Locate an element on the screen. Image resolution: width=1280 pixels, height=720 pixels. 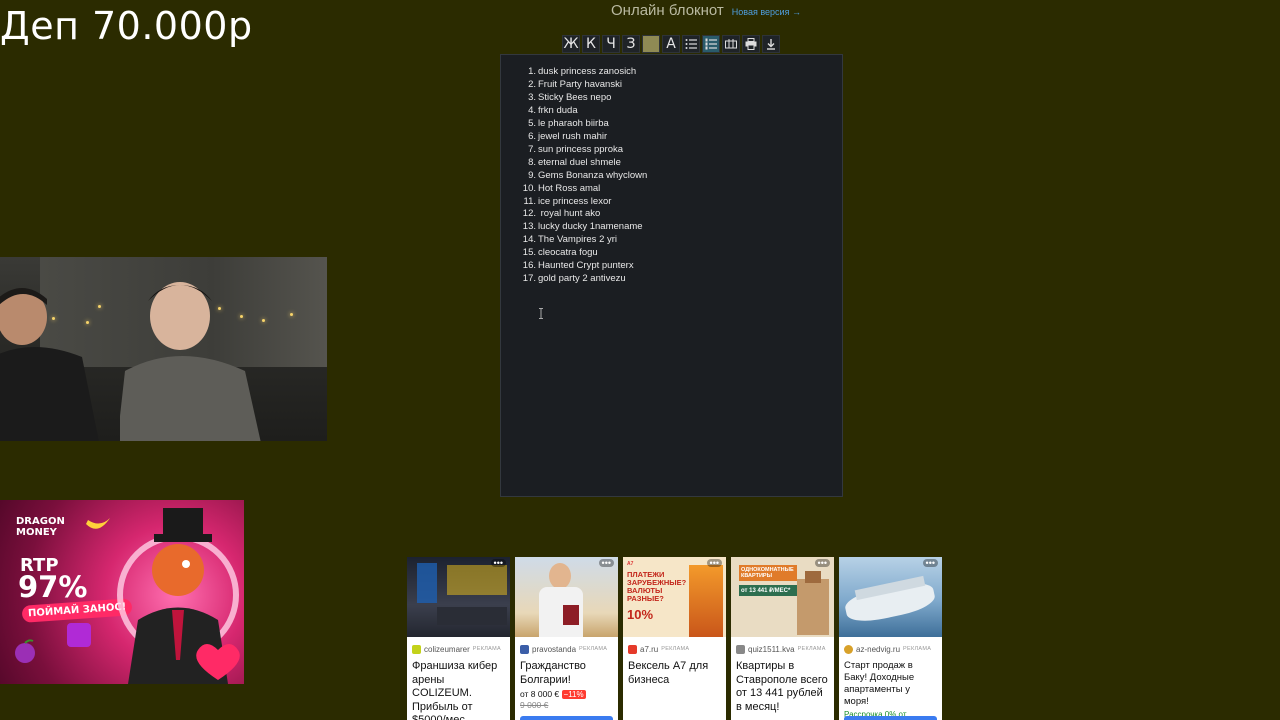
list-item-text: Gems Bonanza whyclown is located at coordinates (593, 175).